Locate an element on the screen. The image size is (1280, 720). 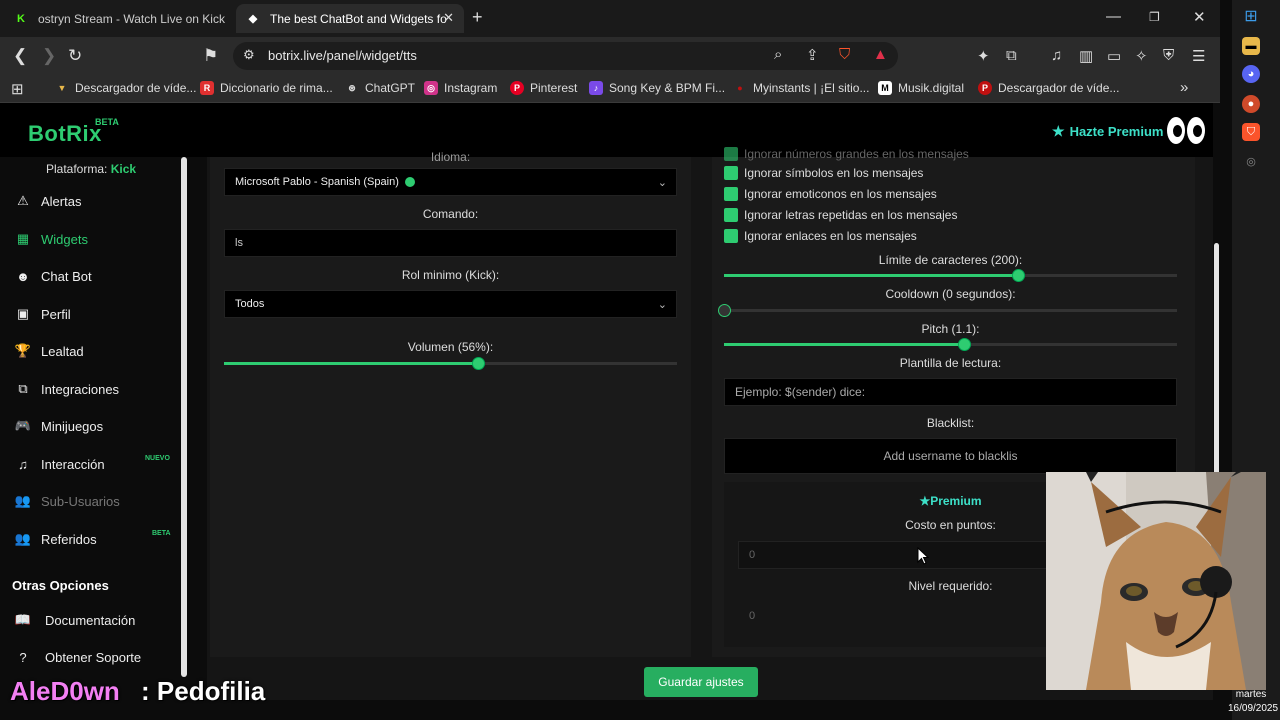
extensions-icon: ✦ is located at coordinates (983, 56).